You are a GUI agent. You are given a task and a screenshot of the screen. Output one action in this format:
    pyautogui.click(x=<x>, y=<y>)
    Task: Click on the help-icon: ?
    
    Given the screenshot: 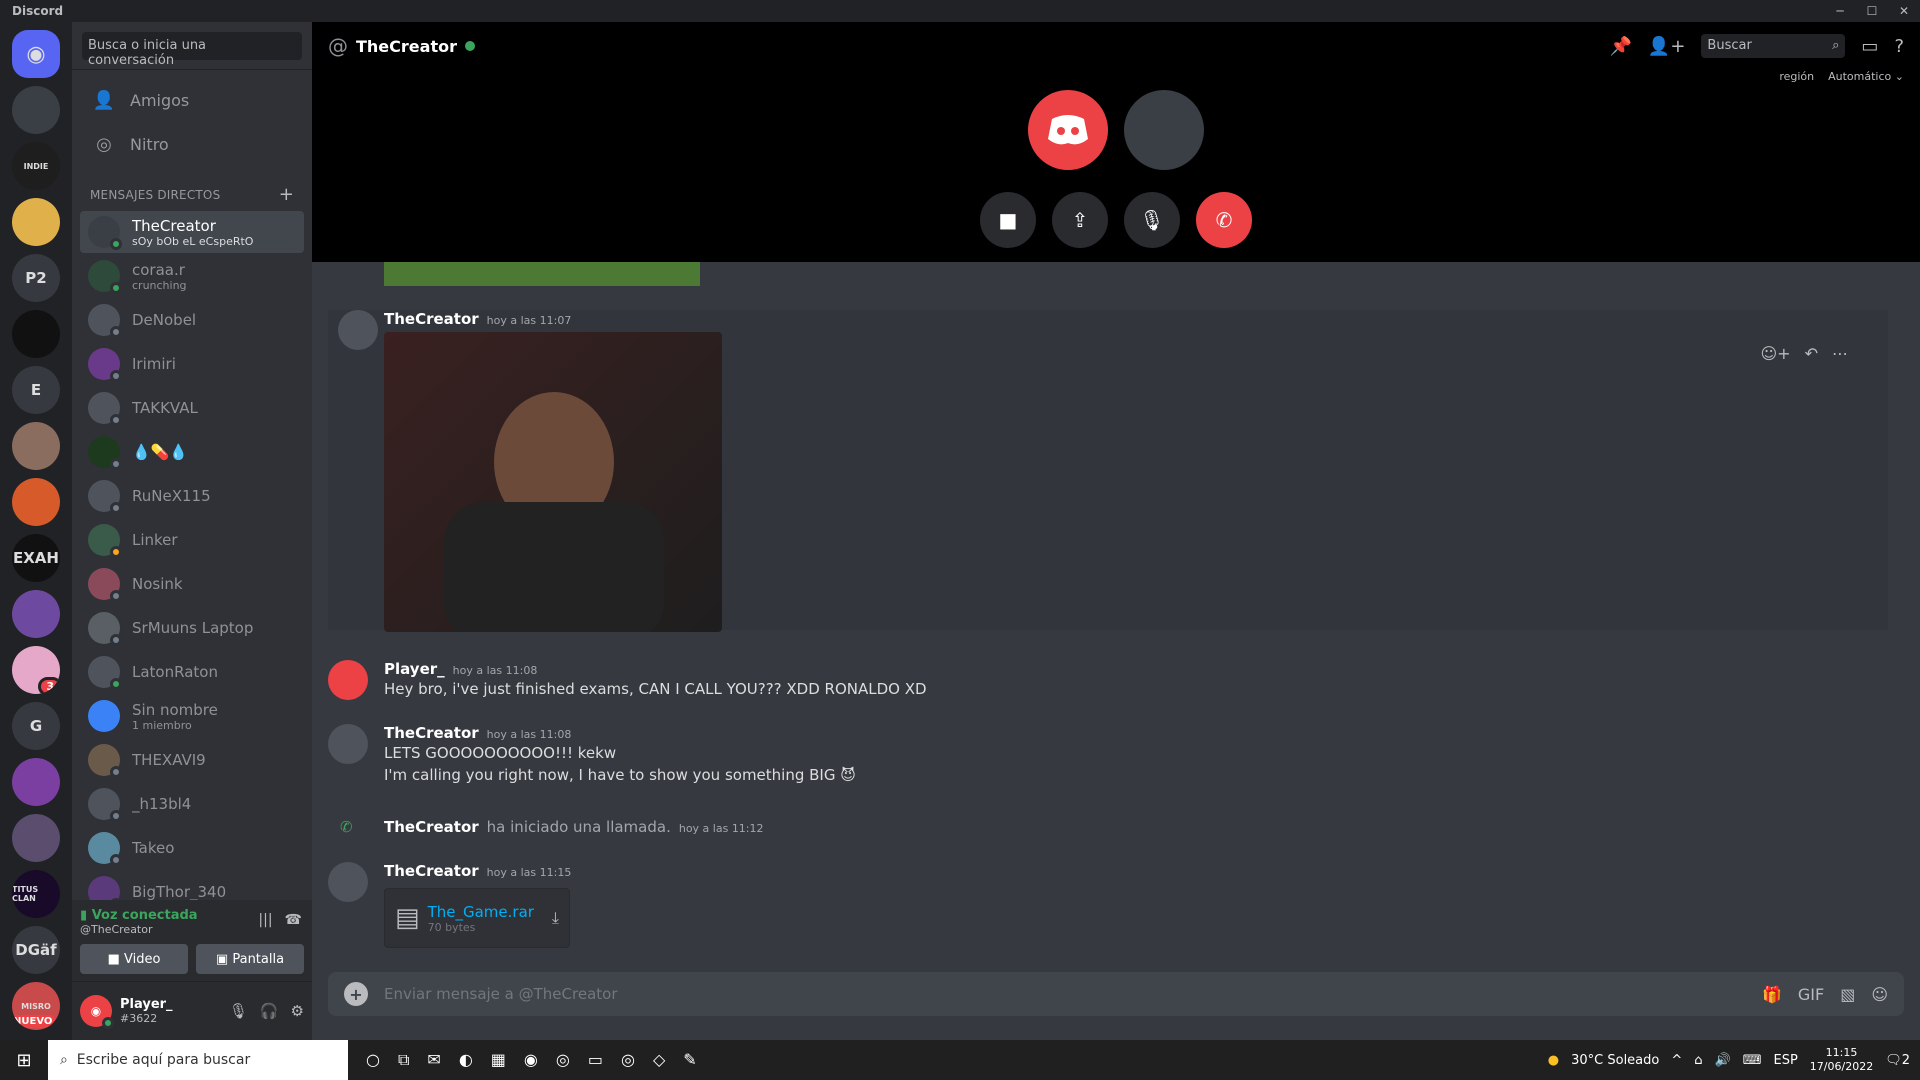 What is the action you would take?
    pyautogui.click(x=1899, y=46)
    